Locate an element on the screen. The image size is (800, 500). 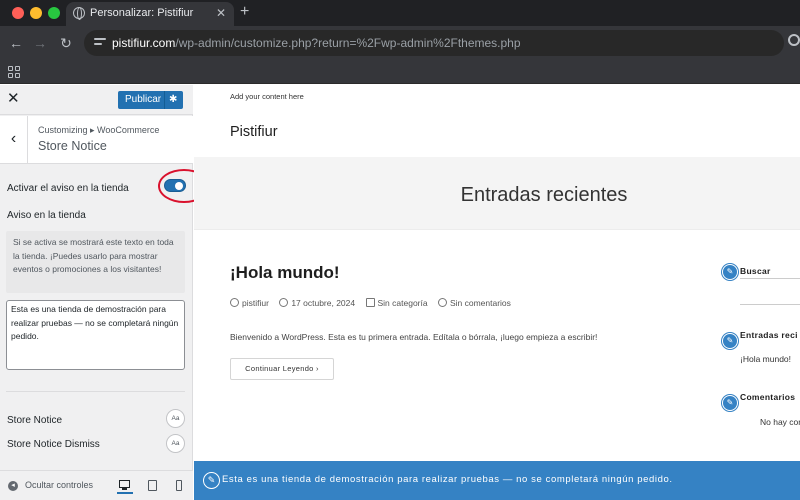
recent-post-link: ¡Hola mundo! is located at coordinates (765, 359).